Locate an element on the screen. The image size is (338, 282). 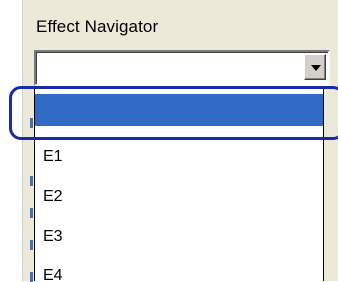
combo-dropdown-button is located at coordinates (315, 67).